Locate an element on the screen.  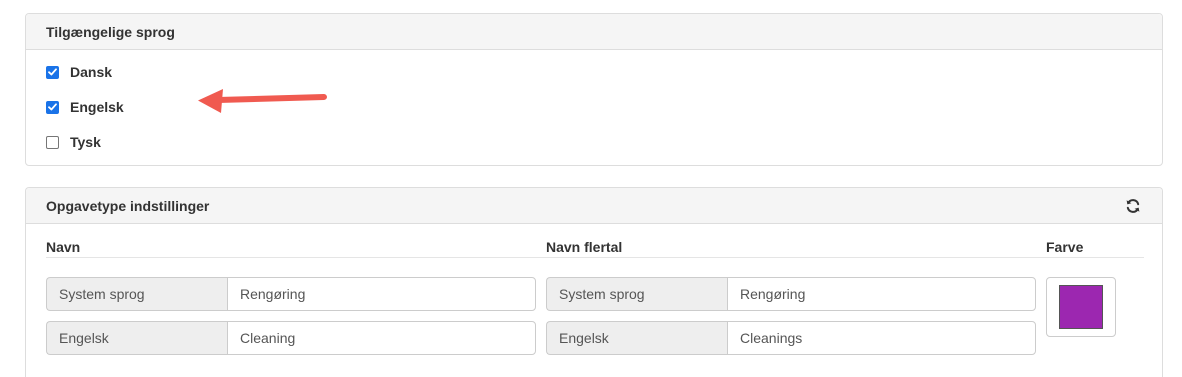
plural-input-group-english: Engelsk Cleanings is located at coordinates (791, 338).